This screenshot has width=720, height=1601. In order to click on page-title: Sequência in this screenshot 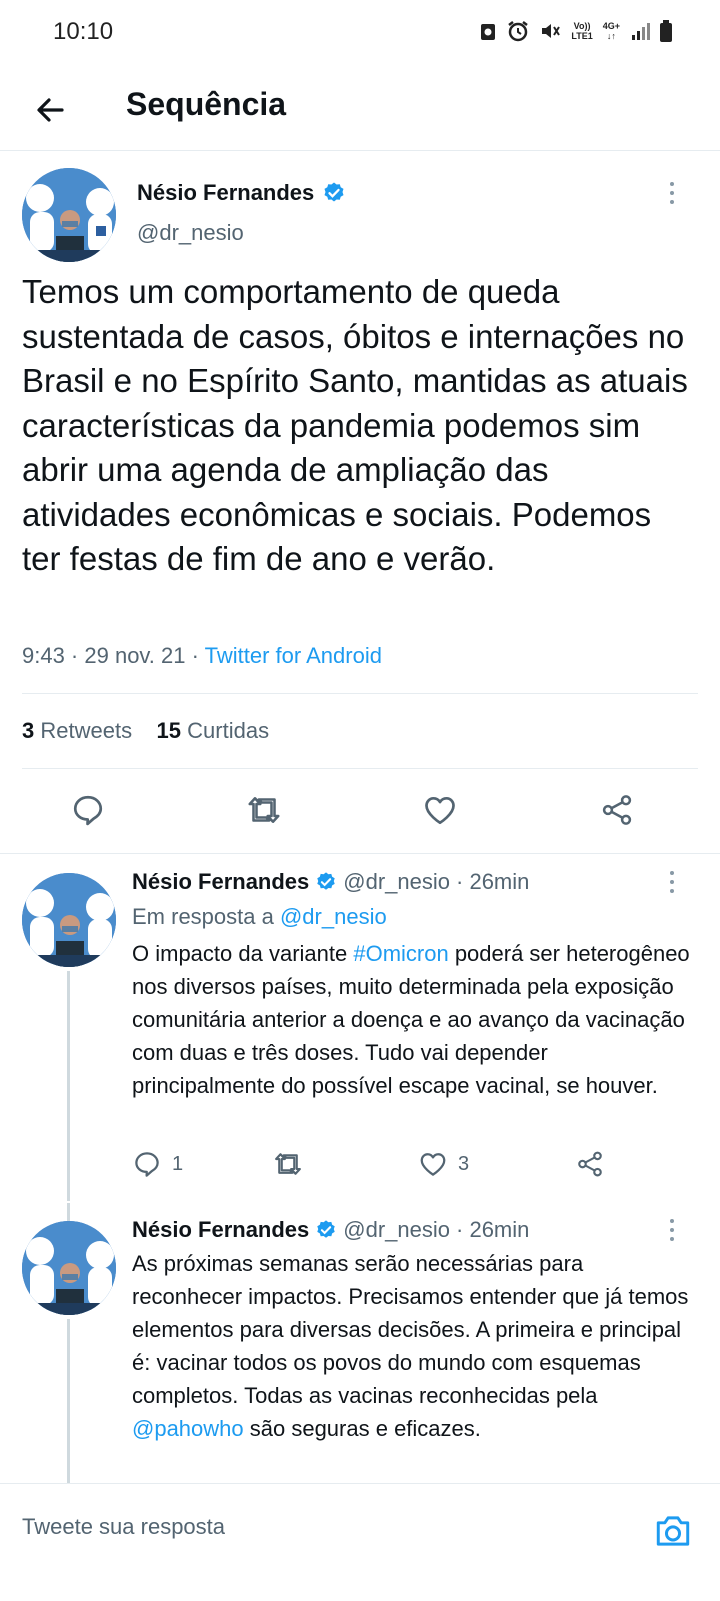, I will do `click(206, 104)`.